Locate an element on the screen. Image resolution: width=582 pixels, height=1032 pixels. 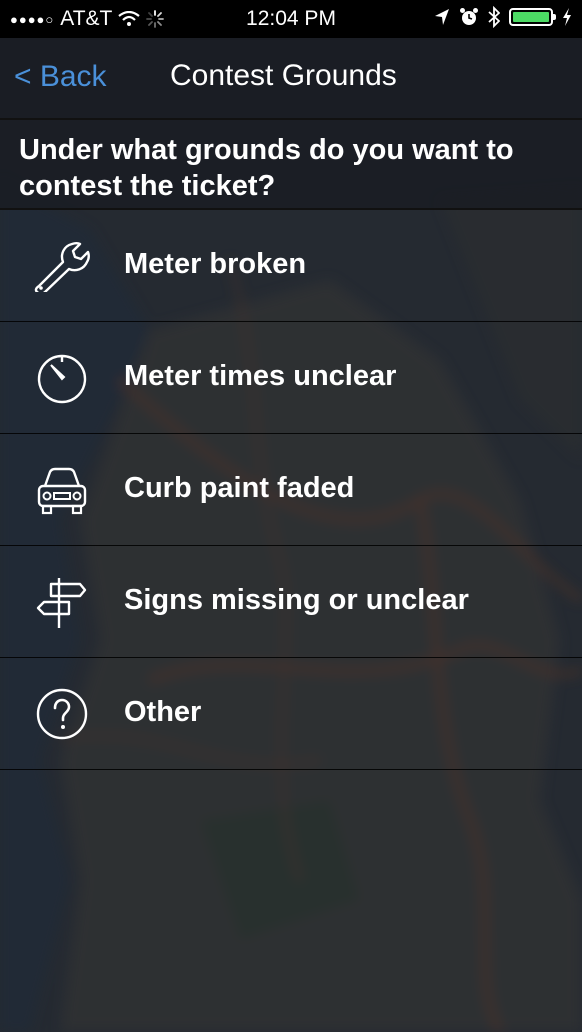
navigation-bar: < Back Contest Grounds is located at coordinates (291, 78).